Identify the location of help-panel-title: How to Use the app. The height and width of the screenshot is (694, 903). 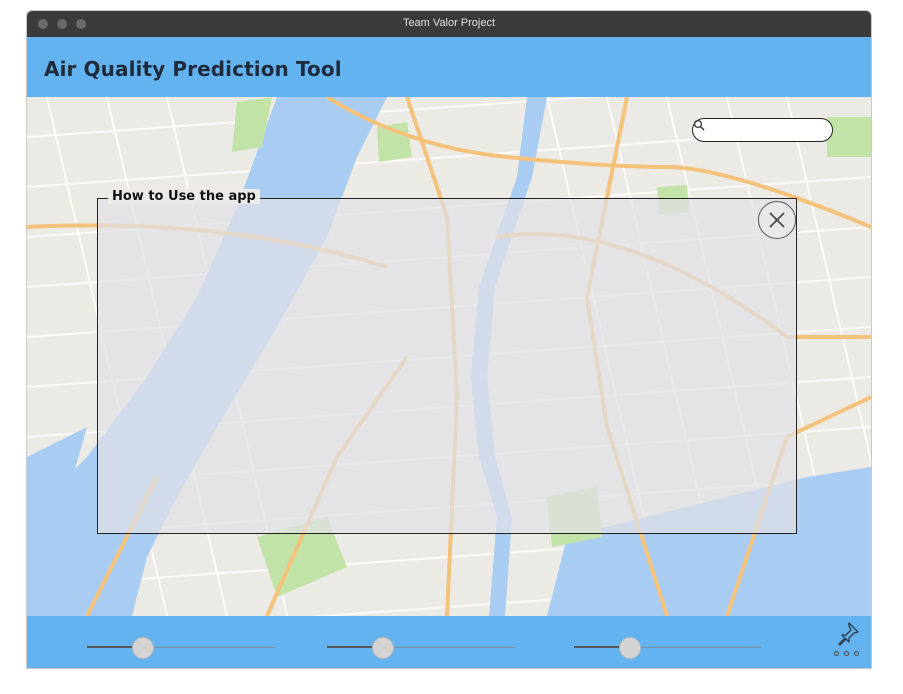
(184, 196).